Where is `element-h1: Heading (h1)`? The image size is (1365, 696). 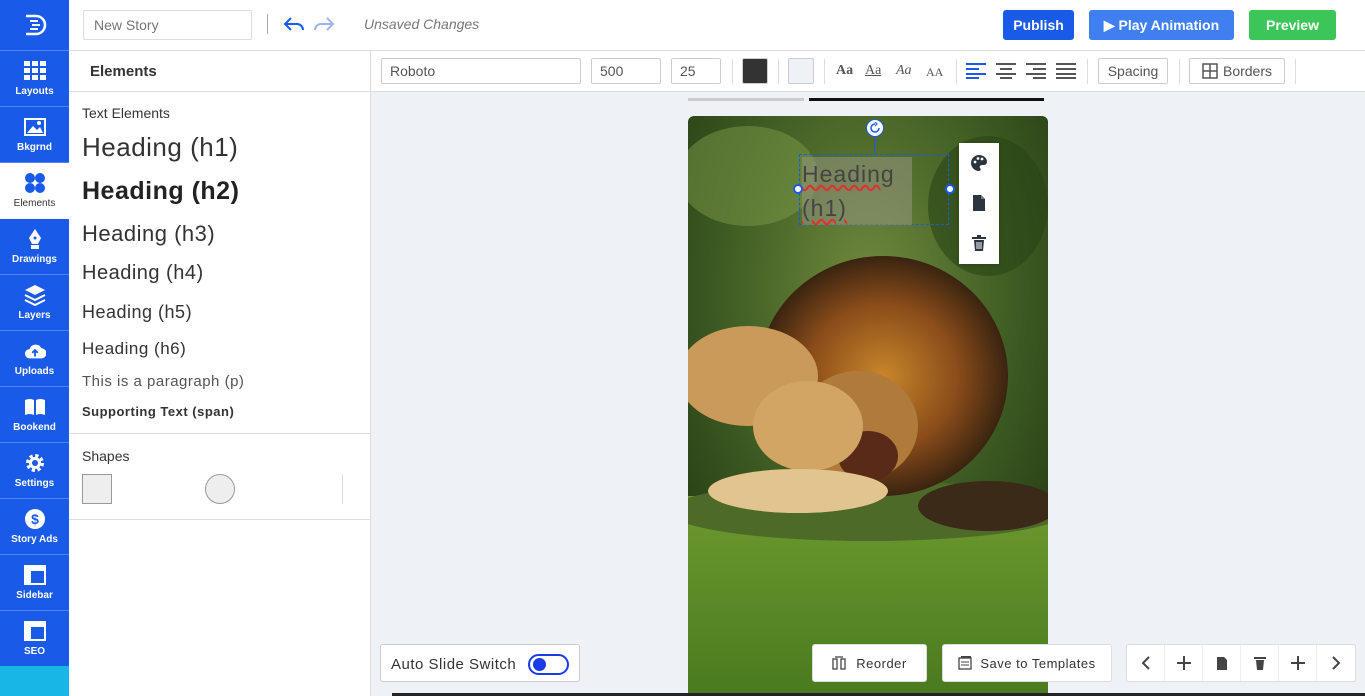 element-h1: Heading (h1) is located at coordinates (160, 147).